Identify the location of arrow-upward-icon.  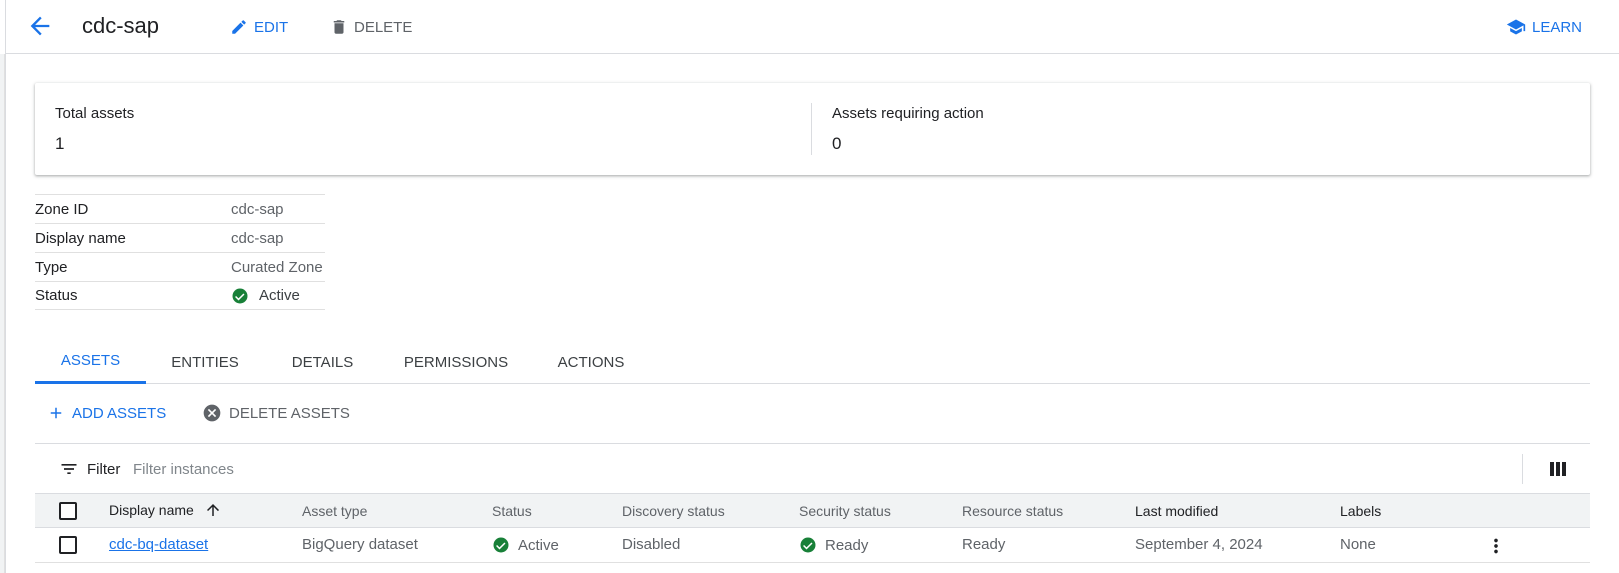
(212, 510).